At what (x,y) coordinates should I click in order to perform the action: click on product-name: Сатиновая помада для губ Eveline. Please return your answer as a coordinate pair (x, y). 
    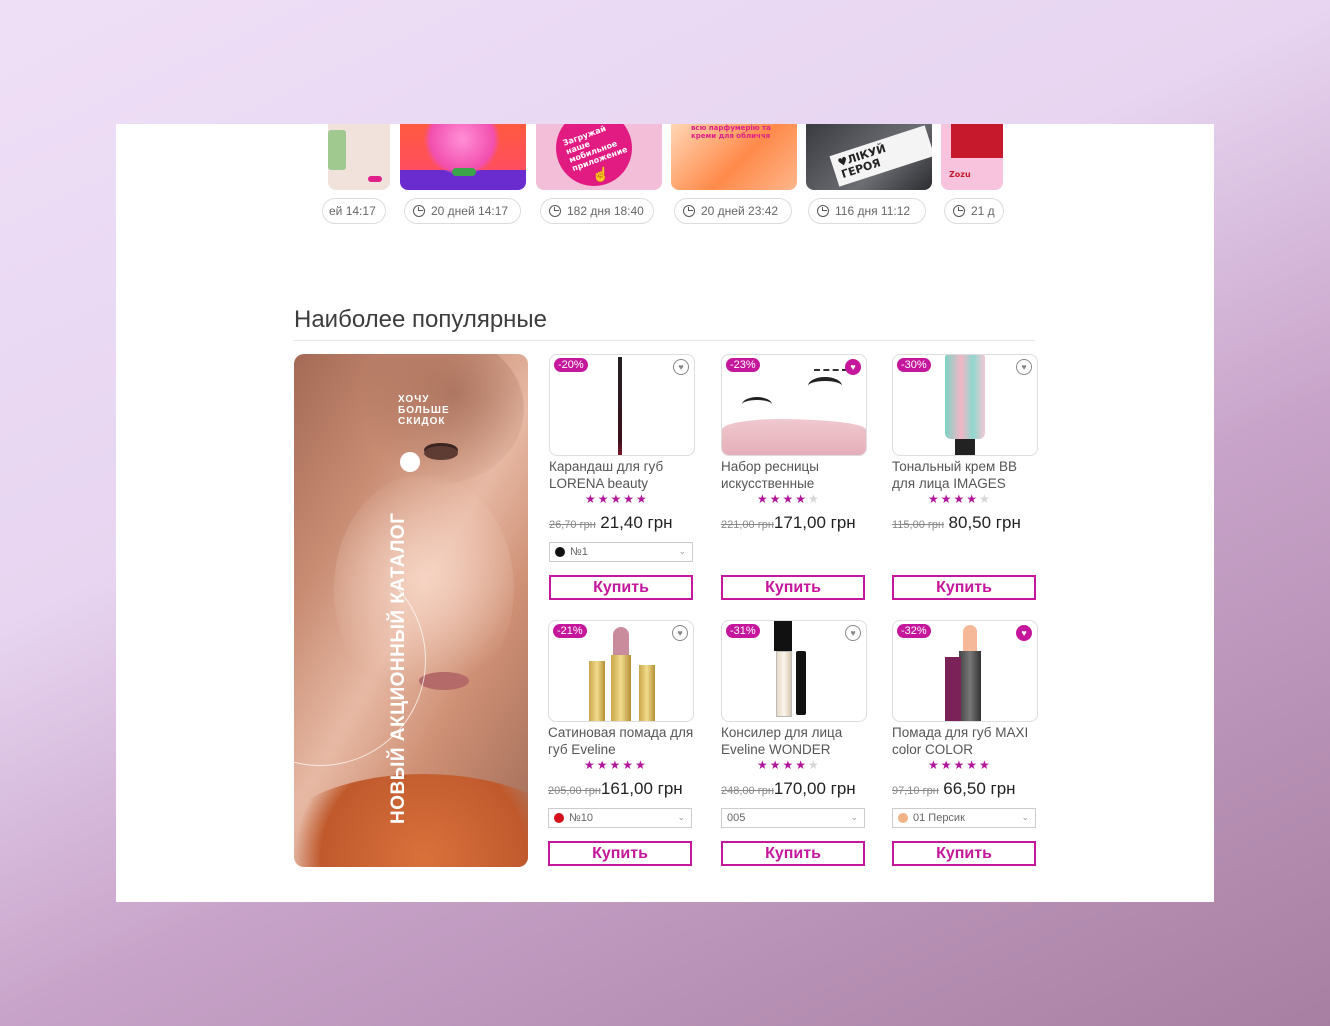
    Looking at the image, I should click on (623, 741).